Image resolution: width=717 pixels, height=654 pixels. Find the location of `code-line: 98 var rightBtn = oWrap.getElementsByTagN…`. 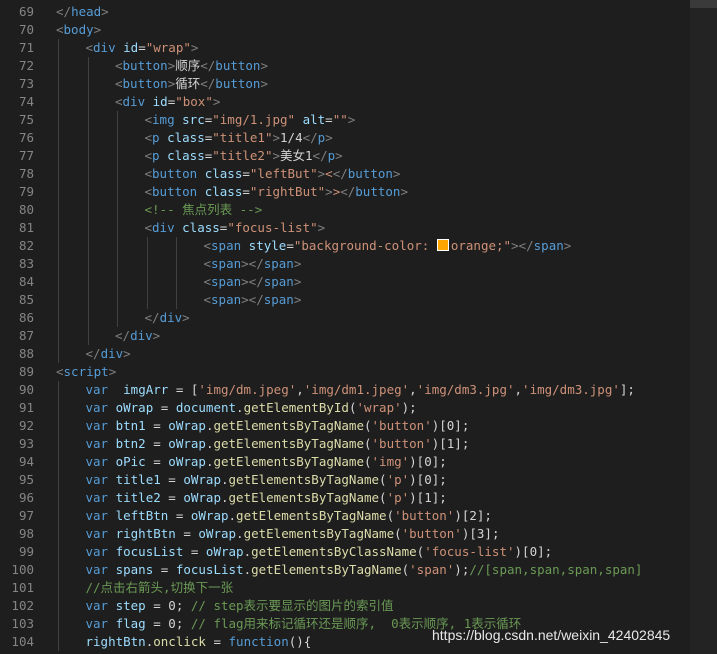

code-line: 98 var rightBtn = oWrap.getElementsByTagN… is located at coordinates (358, 534).